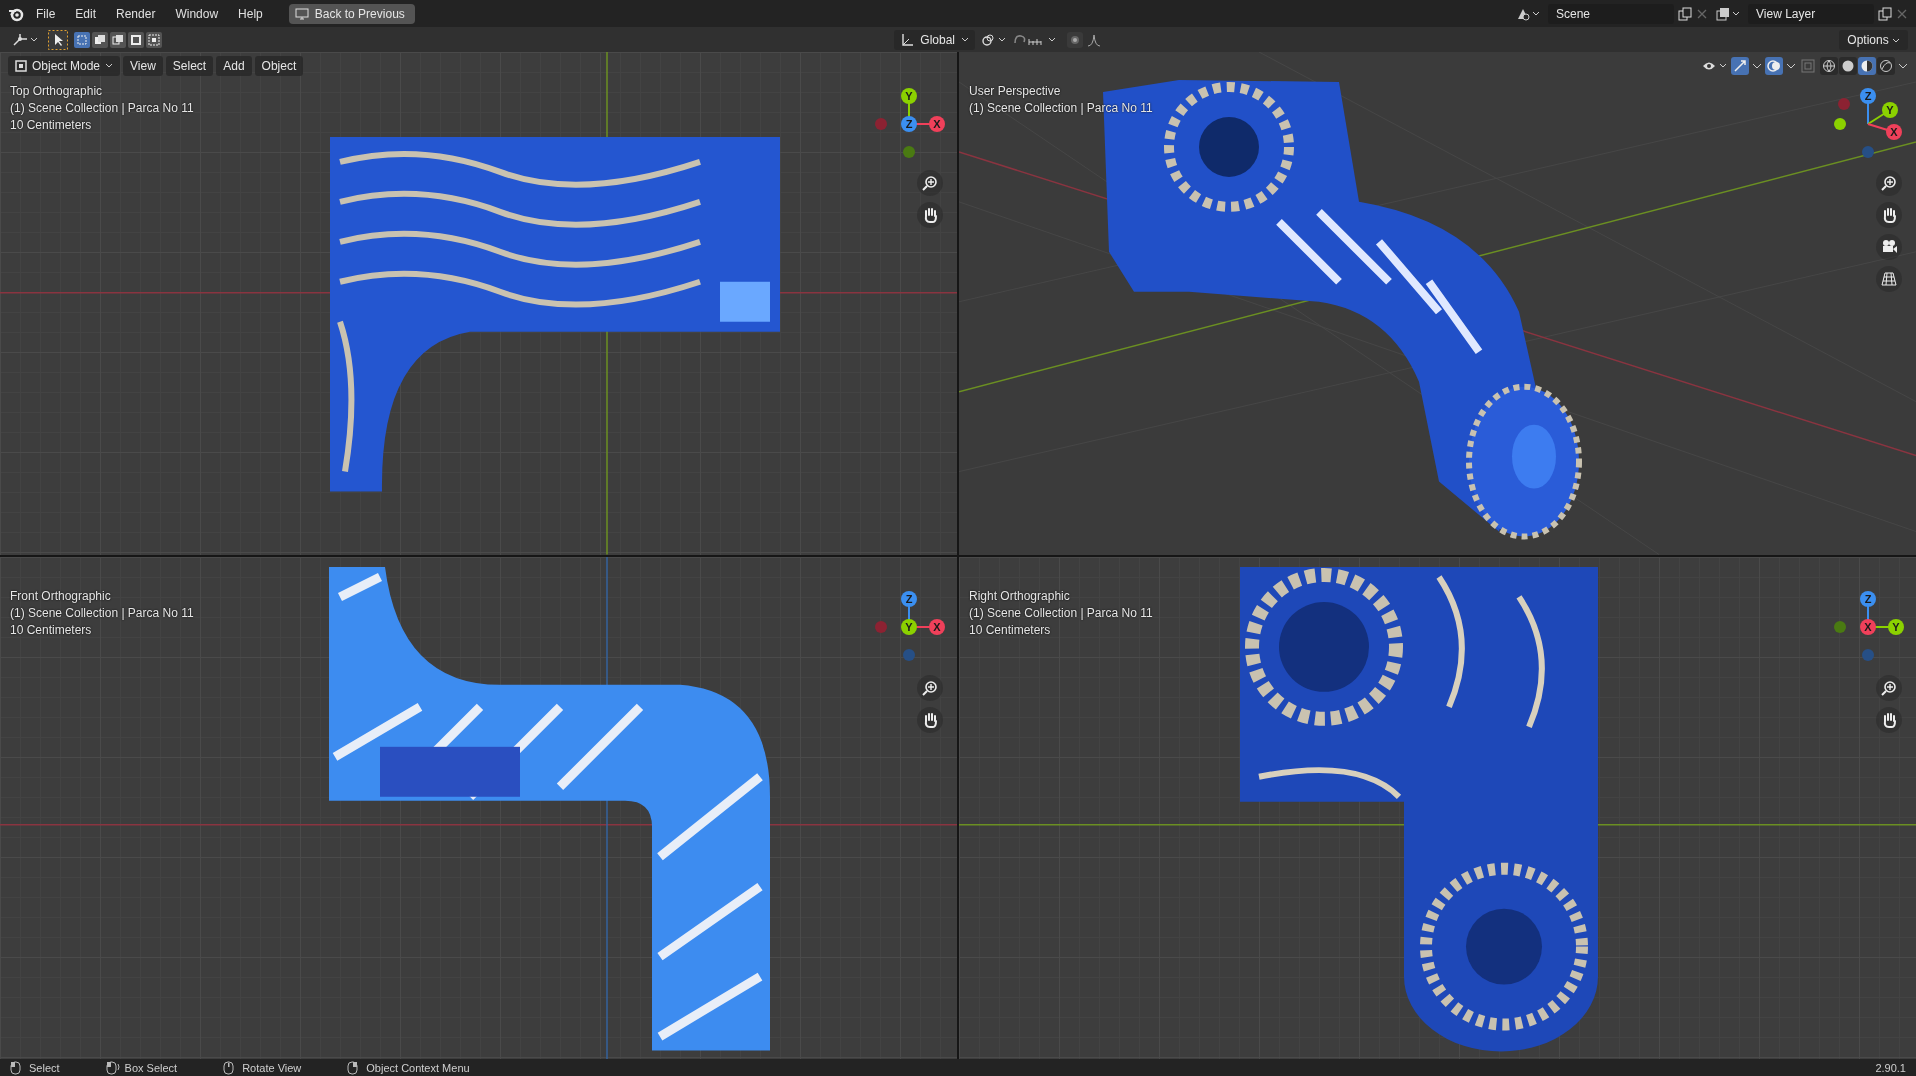 This screenshot has height=1076, width=1916. What do you see at coordinates (197, 13) in the screenshot?
I see `menu-item: Window` at bounding box center [197, 13].